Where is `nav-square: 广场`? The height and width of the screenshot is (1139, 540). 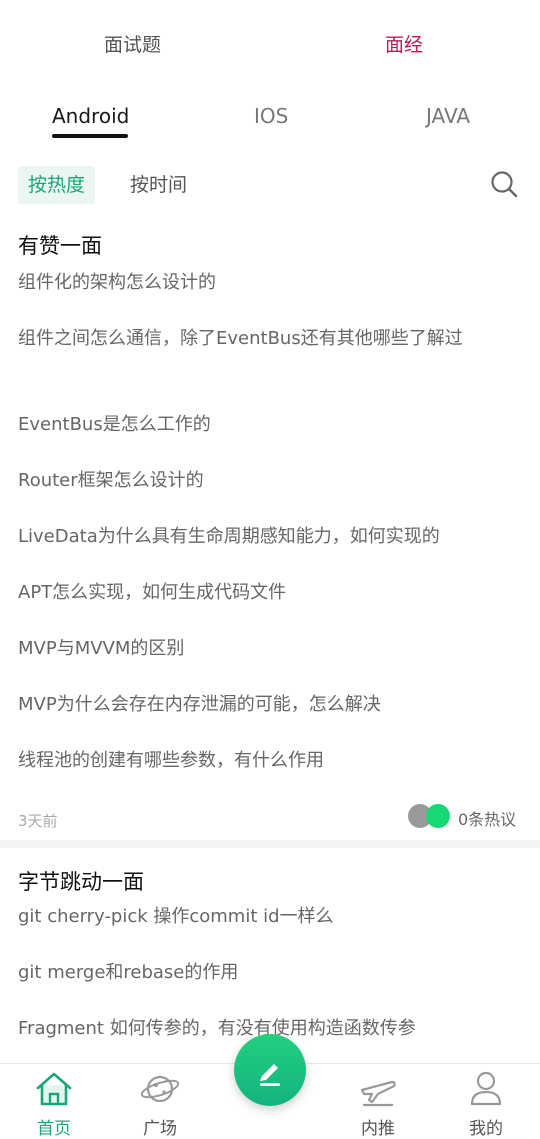
nav-square: 广场 is located at coordinates (160, 1101).